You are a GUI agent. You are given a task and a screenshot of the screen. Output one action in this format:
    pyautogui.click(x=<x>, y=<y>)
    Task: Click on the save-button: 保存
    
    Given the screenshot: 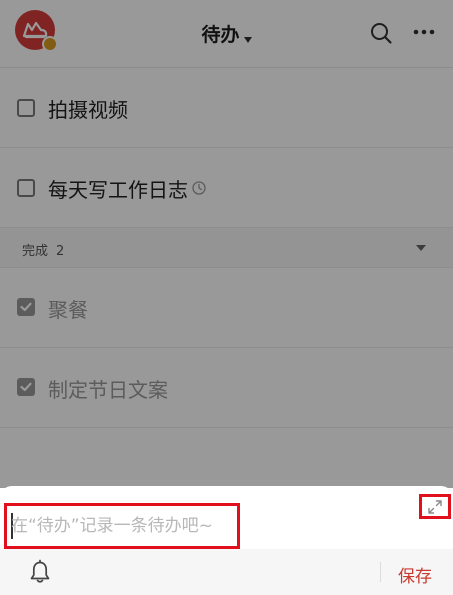 What is the action you would take?
    pyautogui.click(x=415, y=574)
    